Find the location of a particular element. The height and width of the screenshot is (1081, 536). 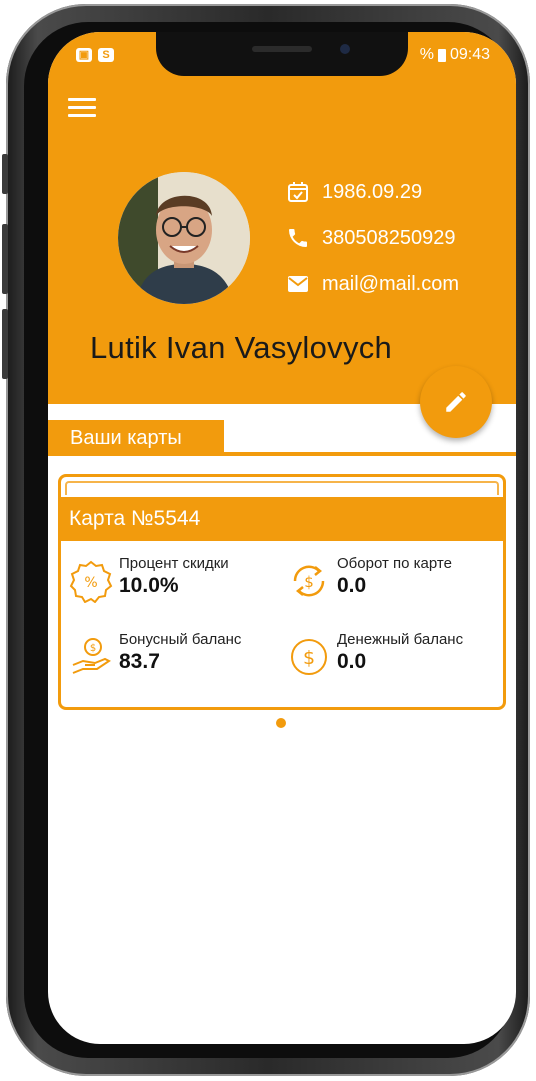

dollar-cycle-icon: $ is located at coordinates (309, 581).